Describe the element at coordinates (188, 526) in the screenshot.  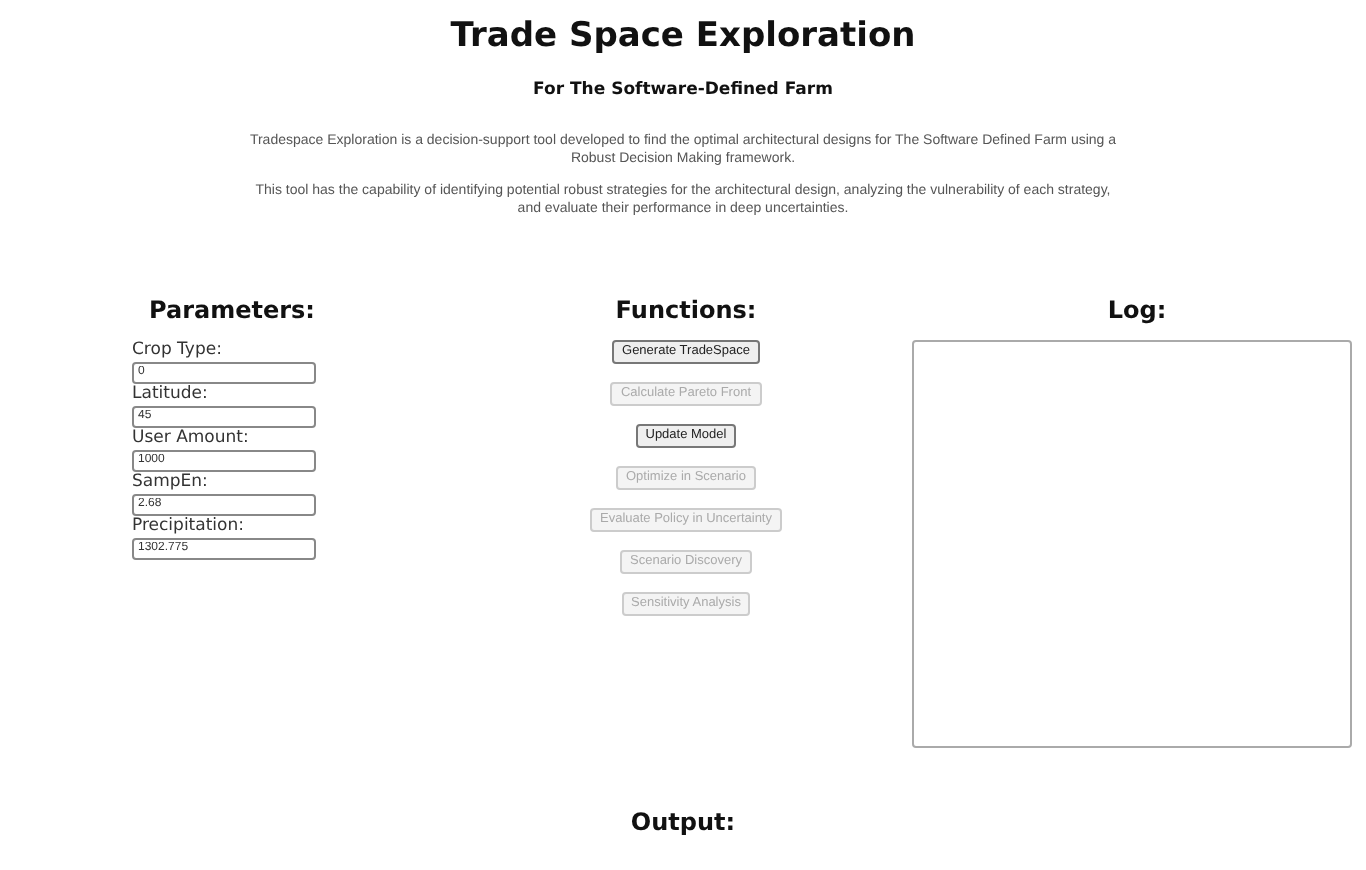
I see `field-label: Precipitation:` at that location.